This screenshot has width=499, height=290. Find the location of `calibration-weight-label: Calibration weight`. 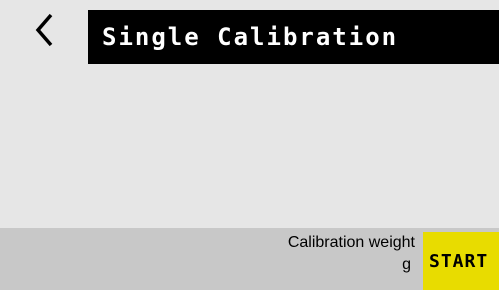

calibration-weight-label: Calibration weight is located at coordinates (351, 242).